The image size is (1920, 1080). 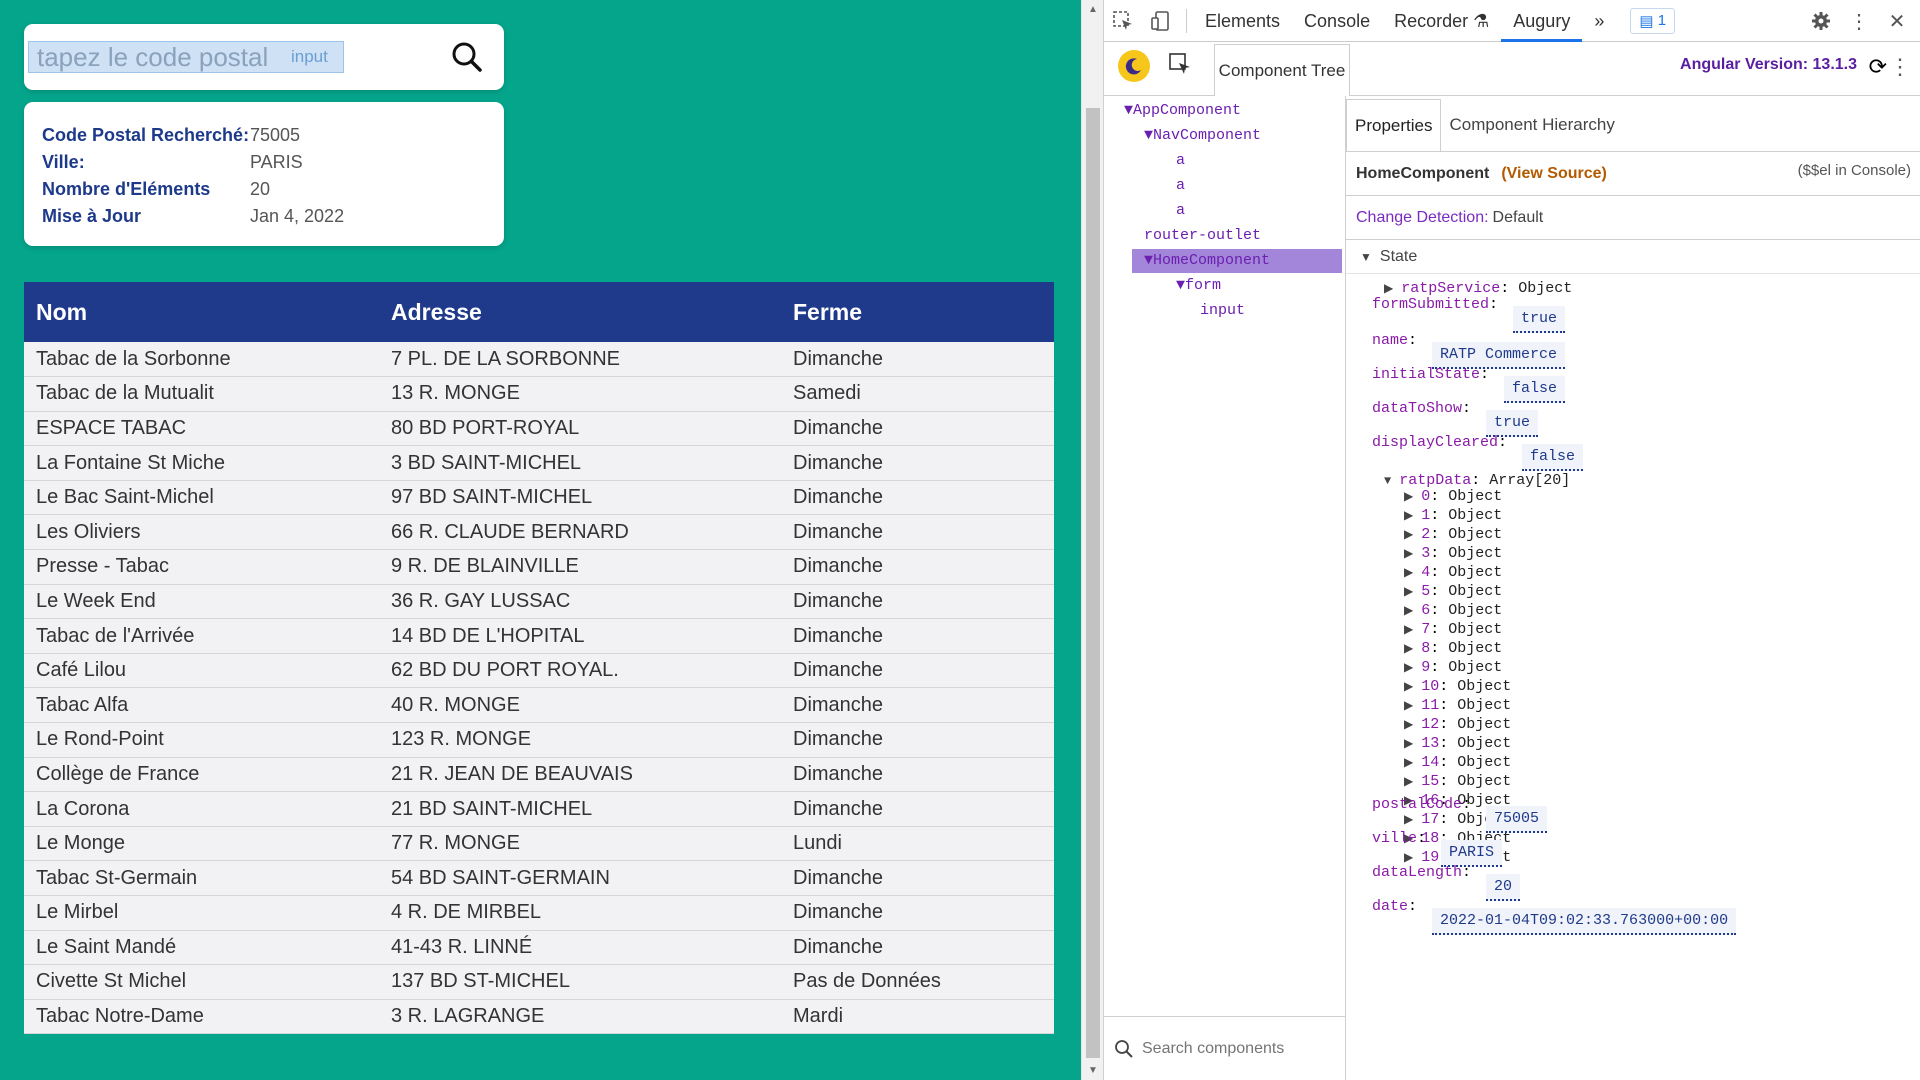 I want to click on page-scrollbar: ▲ ▼, so click(x=1092, y=540).